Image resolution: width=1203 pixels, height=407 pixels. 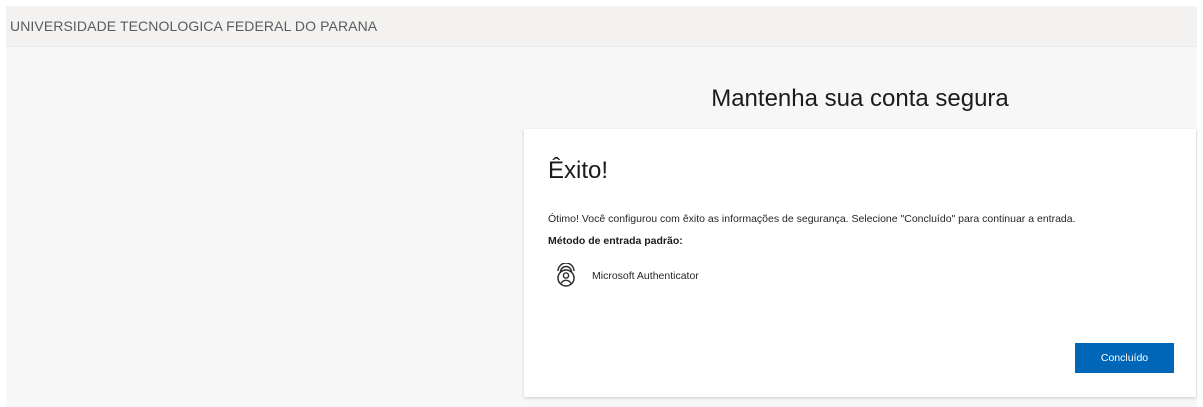 I want to click on authenticator-app-icon, so click(x=566, y=275).